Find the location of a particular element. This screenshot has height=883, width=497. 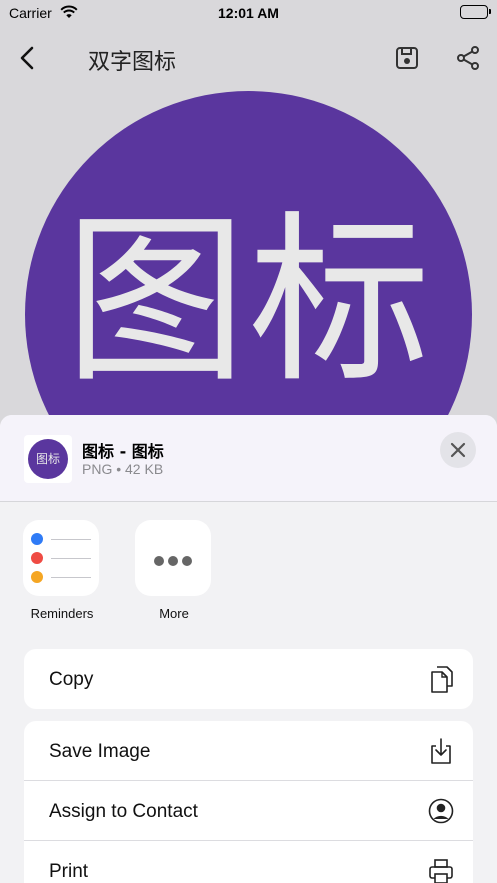

more-icon is located at coordinates (173, 558).